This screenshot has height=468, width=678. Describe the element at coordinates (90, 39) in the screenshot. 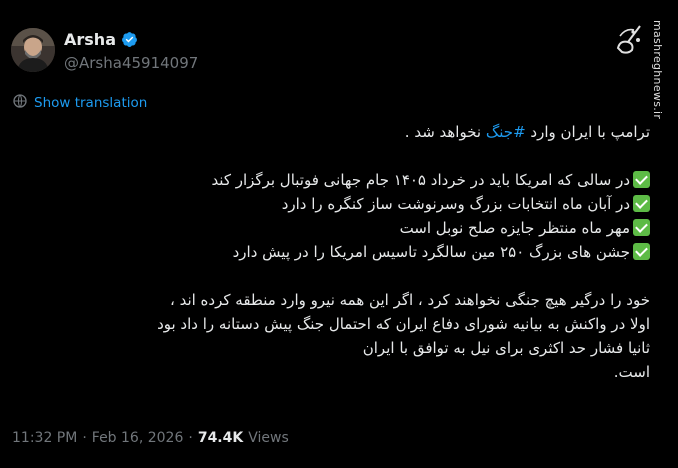

I see `author-name: Arsha` at that location.